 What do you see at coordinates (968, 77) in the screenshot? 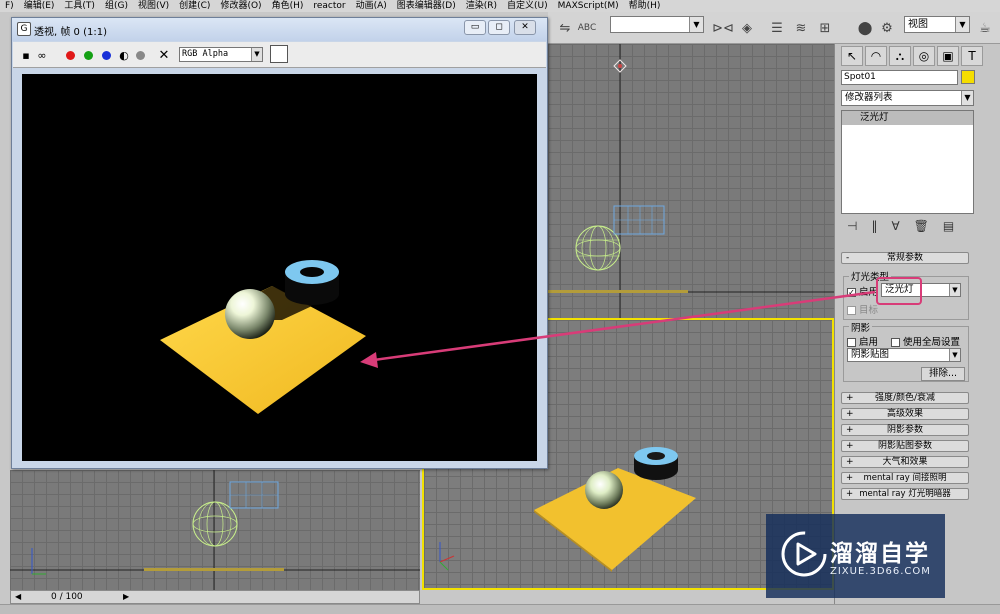
I see `object-color-swatch` at bounding box center [968, 77].